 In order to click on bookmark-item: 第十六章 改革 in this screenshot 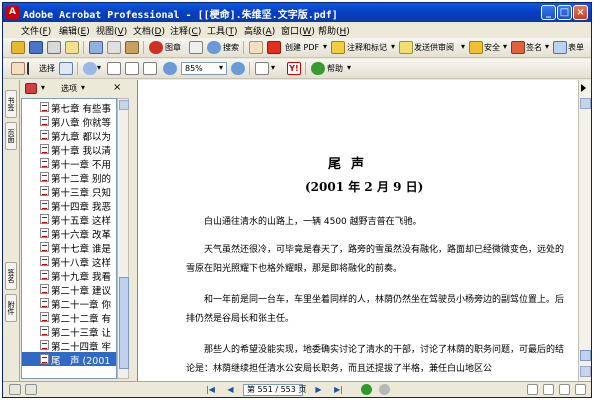, I will do `click(69, 233)`.